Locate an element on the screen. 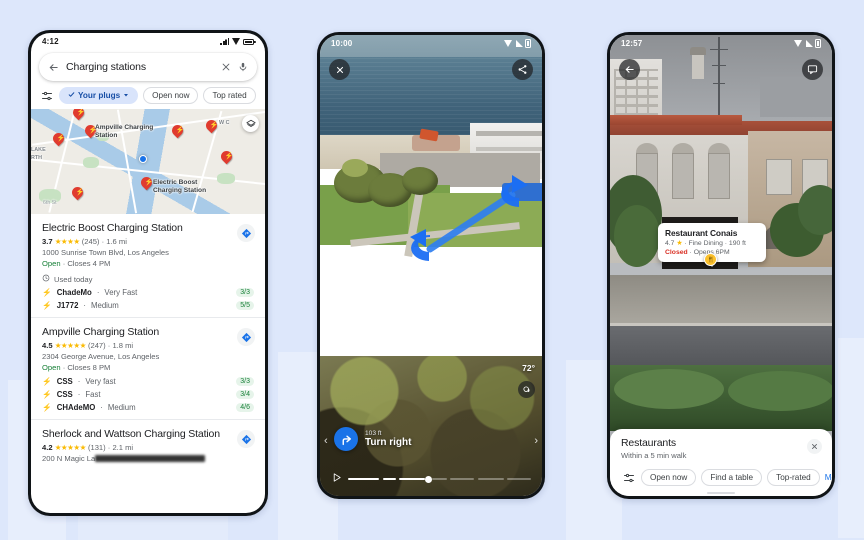 The height and width of the screenshot is (540, 864). plug-availability: 5/5 is located at coordinates (245, 305).